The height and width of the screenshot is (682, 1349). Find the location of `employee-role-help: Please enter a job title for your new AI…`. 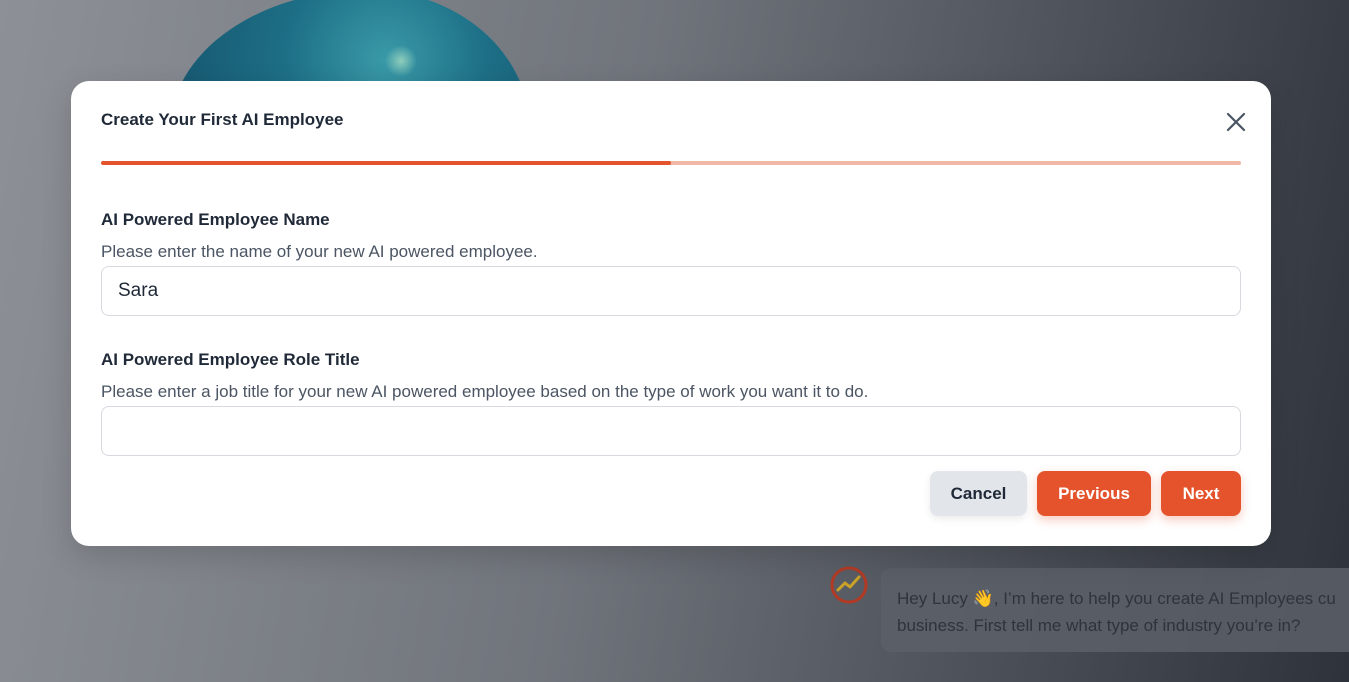

employee-role-help: Please enter a job title for your new AI… is located at coordinates (485, 391).